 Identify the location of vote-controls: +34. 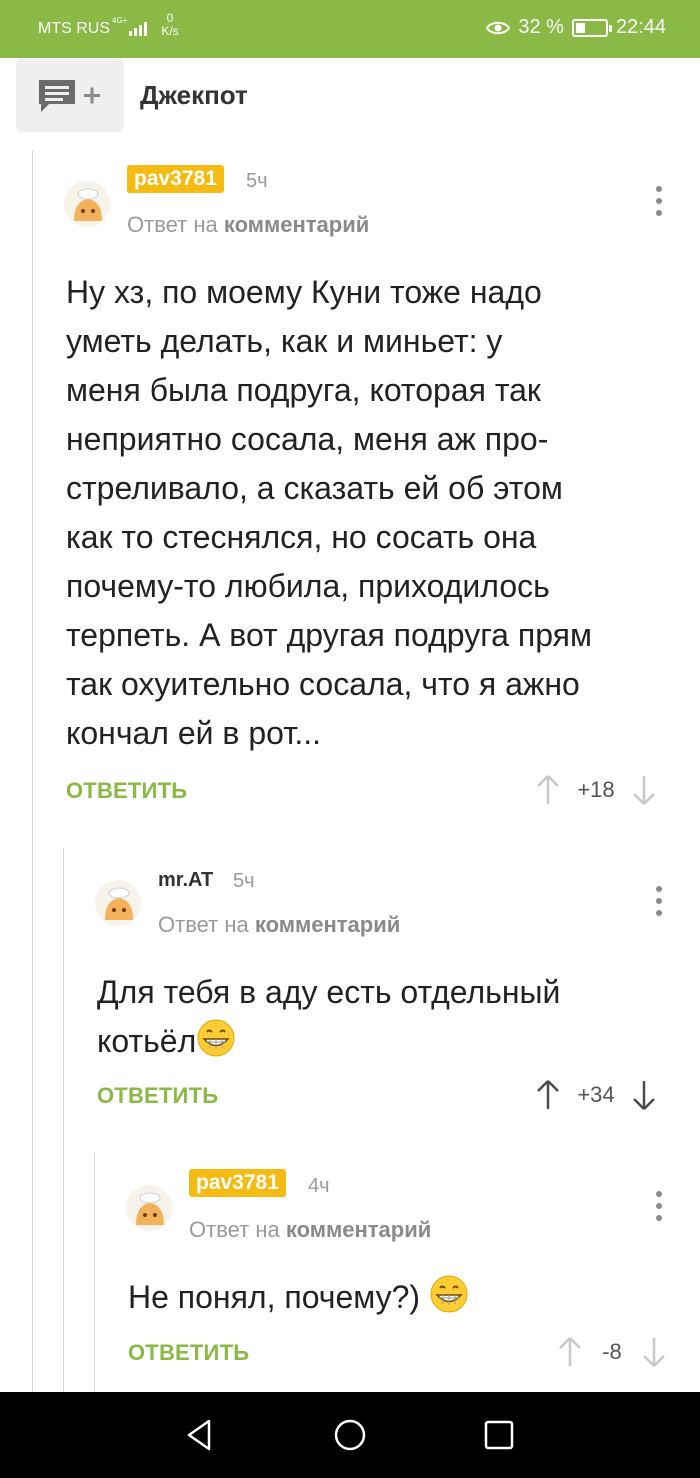
(596, 1095).